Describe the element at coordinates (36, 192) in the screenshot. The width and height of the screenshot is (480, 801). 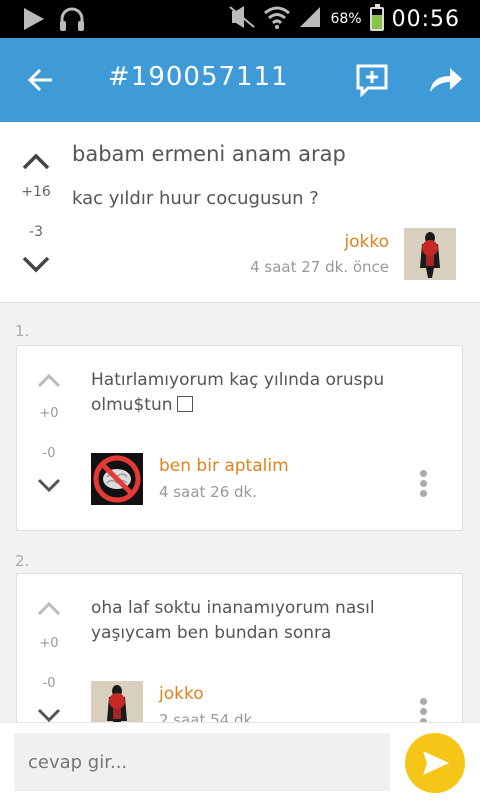
I see `upvote-count: +16` at that location.